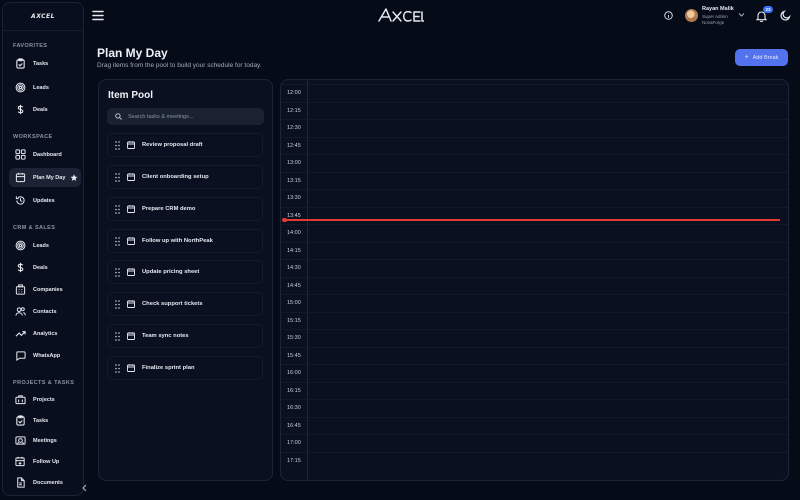 The width and height of the screenshot is (800, 500). What do you see at coordinates (185, 336) in the screenshot?
I see `pool-item: Team sync notes` at bounding box center [185, 336].